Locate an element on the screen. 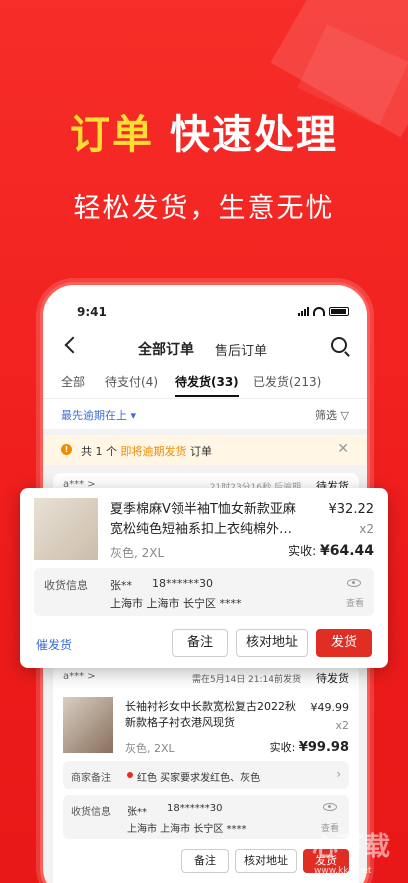 This screenshot has width=408, height=883. merchant-note-box: 商家备注 红色 买家要求发红色、灰色 › is located at coordinates (206, 775).